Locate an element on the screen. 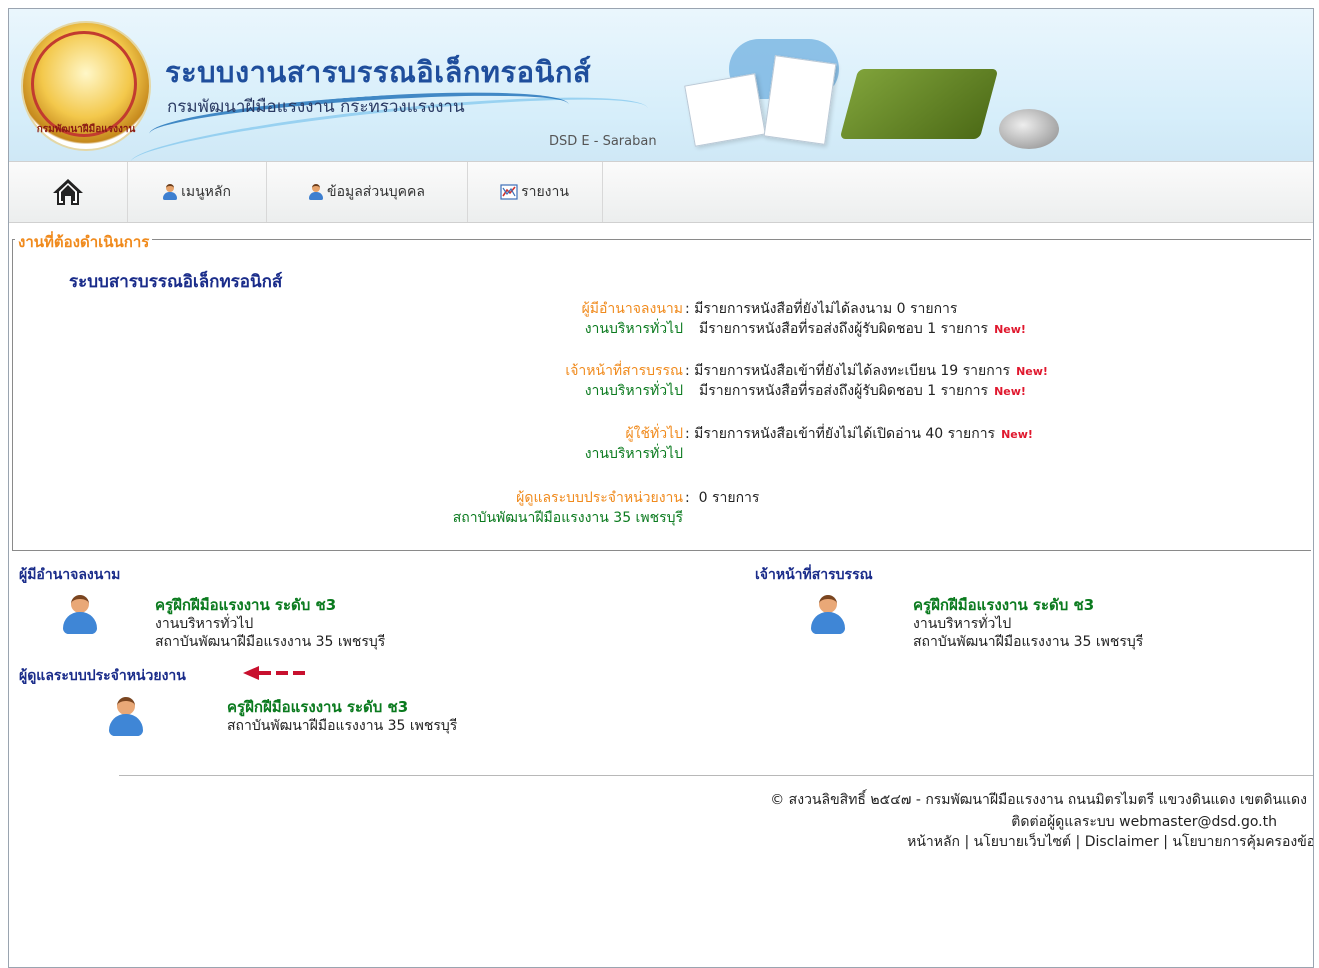  banner-illustration is located at coordinates (879, 89).